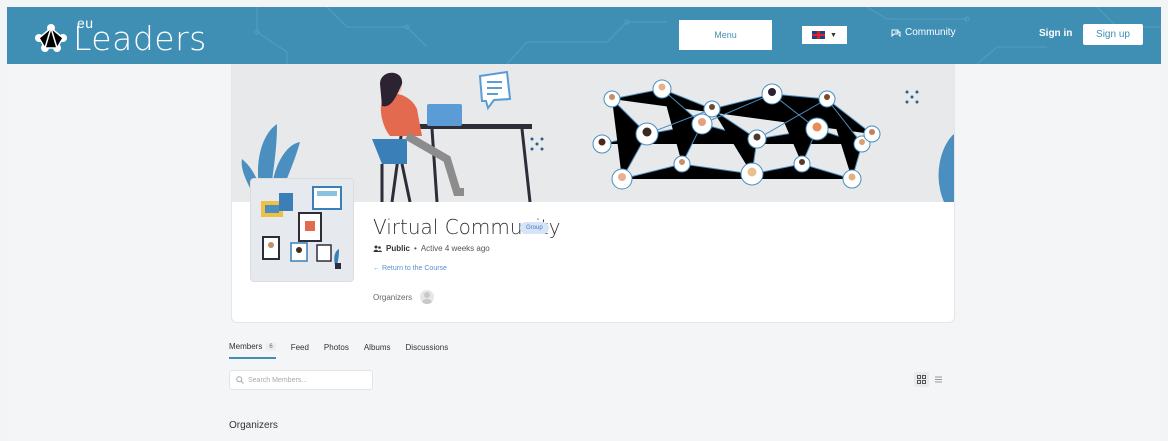  Describe the element at coordinates (819, 35) in the screenshot. I see `uk-flag-icon` at that location.